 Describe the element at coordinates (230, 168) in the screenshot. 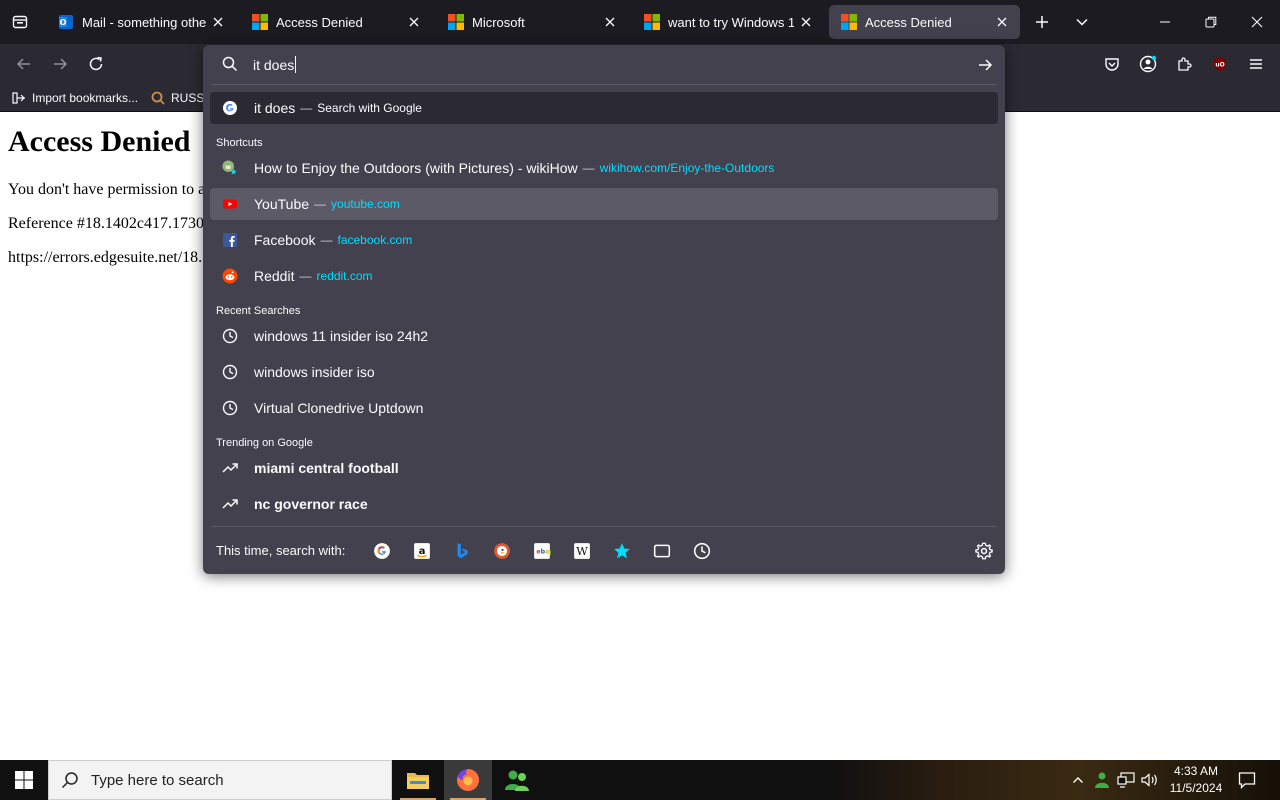

I see `wikihow-icon: w` at that location.